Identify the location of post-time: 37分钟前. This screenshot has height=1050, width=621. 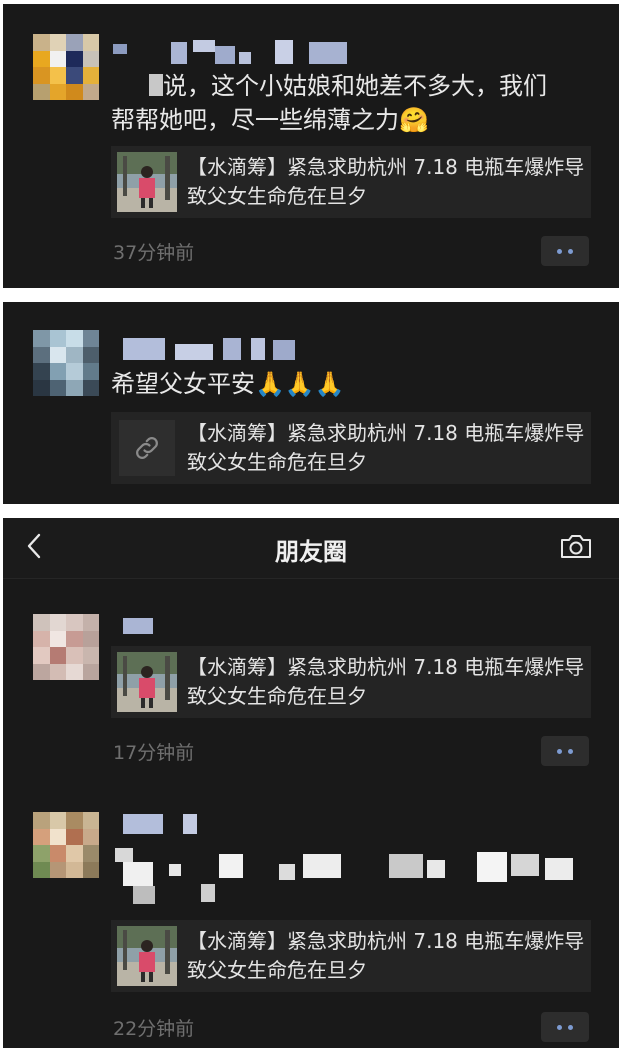
(154, 253).